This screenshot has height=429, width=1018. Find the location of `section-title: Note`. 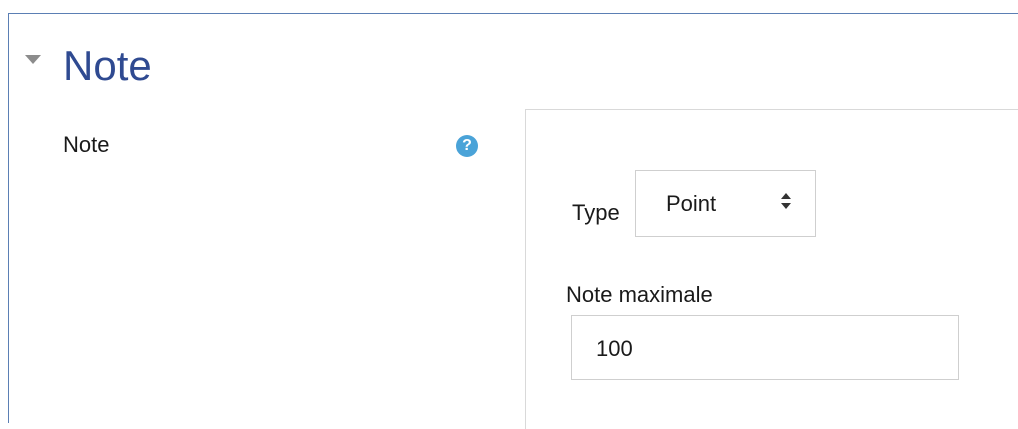

section-title: Note is located at coordinates (107, 66).